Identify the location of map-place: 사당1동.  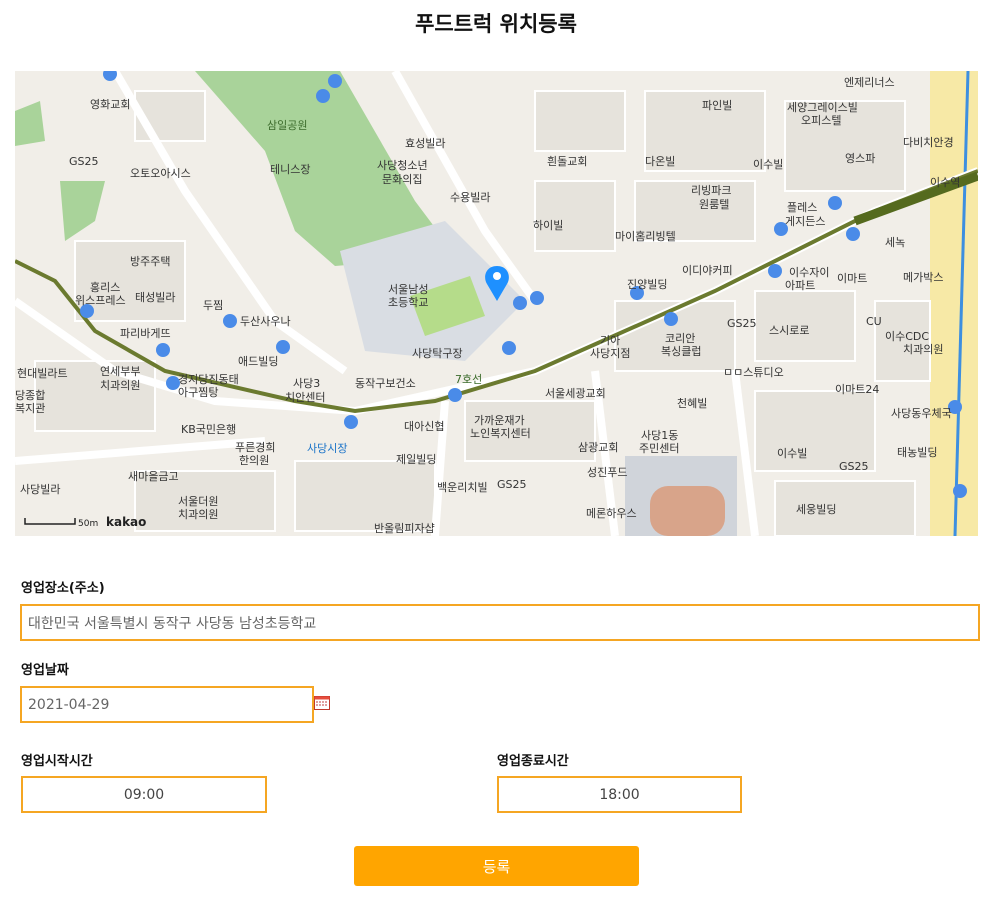
(659, 435).